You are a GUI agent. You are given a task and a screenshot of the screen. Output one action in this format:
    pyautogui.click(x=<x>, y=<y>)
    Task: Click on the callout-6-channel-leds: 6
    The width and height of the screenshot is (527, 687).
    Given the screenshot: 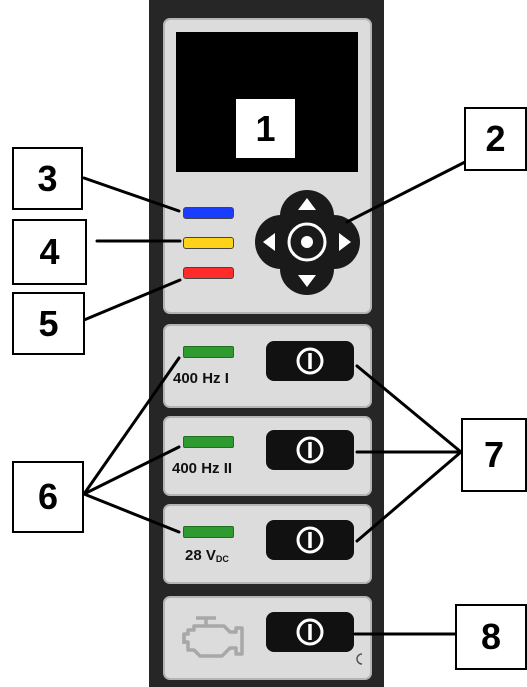 What is the action you would take?
    pyautogui.click(x=48, y=497)
    